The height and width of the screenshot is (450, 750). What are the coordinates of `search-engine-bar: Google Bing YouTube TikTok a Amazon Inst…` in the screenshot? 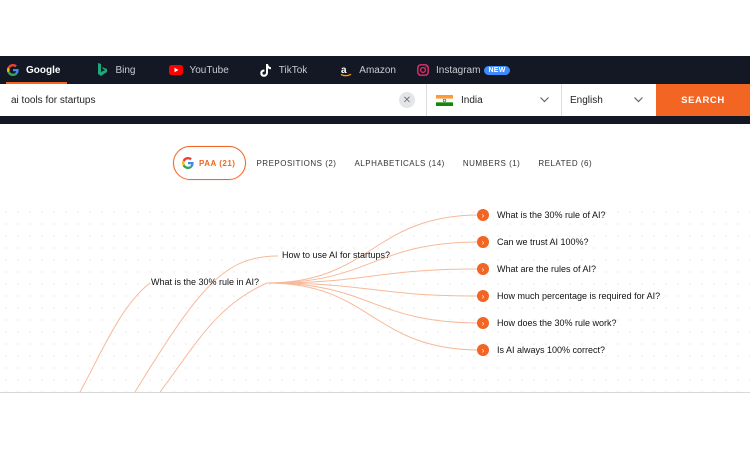 It's located at (375, 70).